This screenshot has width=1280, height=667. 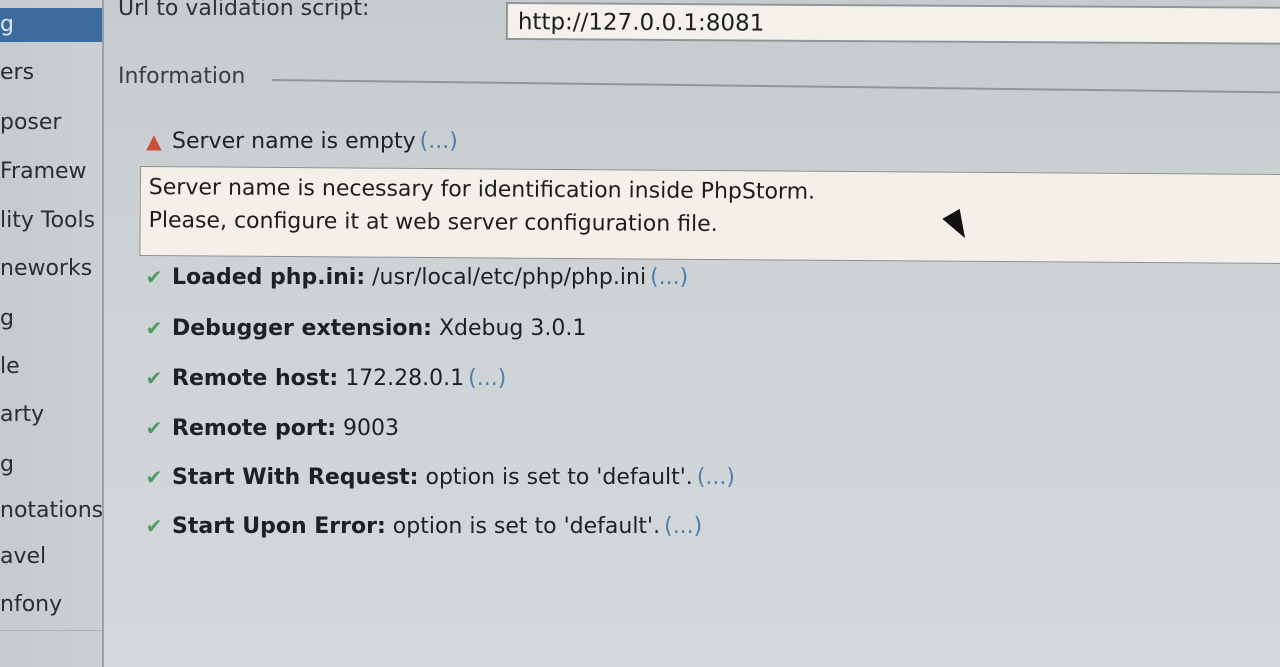 I want to click on check-label: Start Upon Error:, so click(x=279, y=526).